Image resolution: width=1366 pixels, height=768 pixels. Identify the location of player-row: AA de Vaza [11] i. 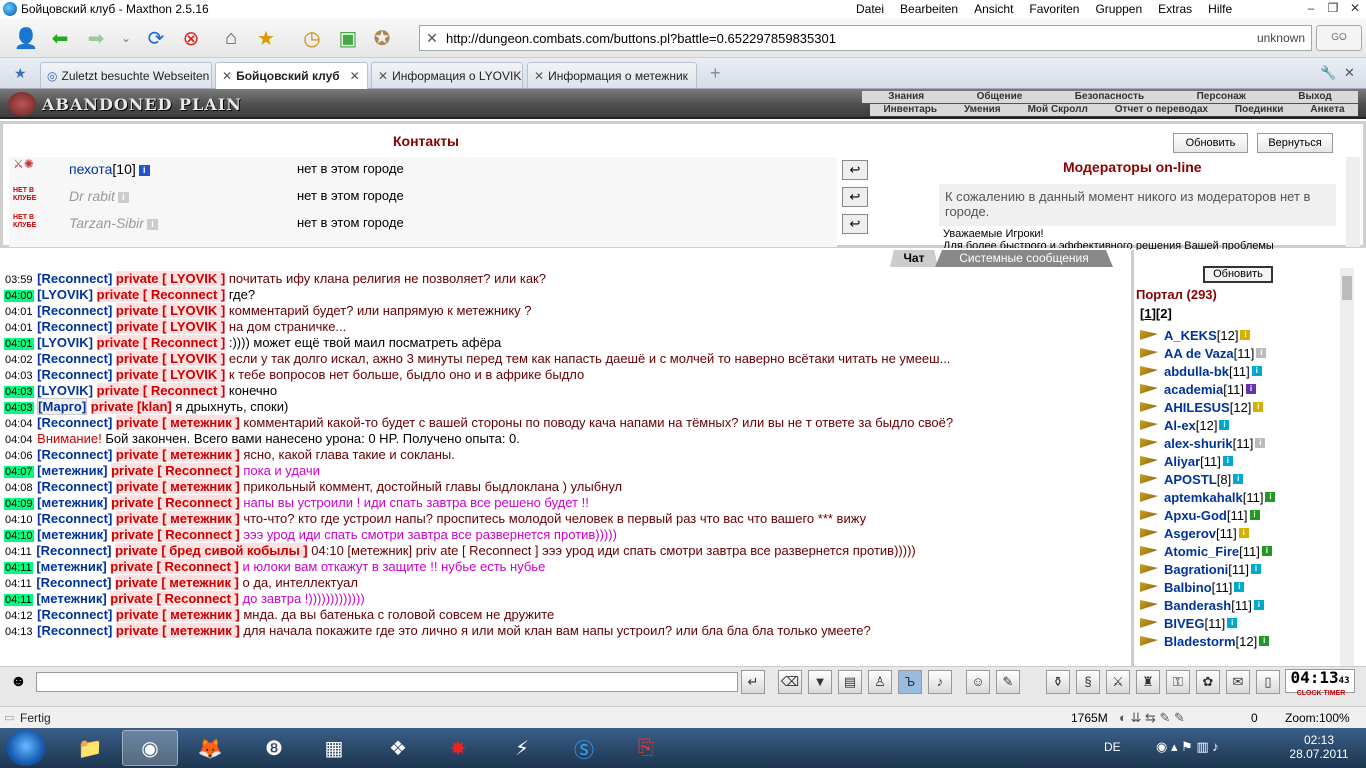
(1203, 353).